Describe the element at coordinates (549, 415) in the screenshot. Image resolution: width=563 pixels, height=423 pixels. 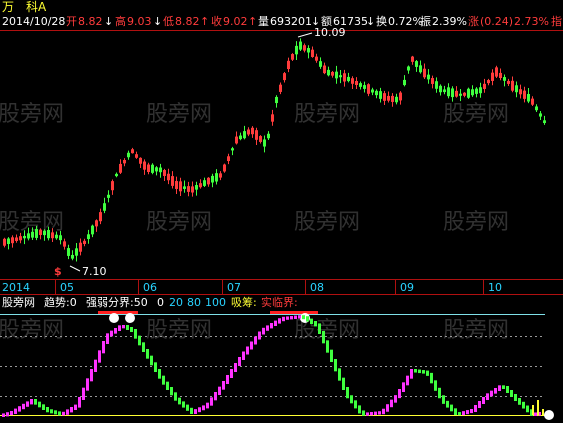
I see `current-dot` at that location.